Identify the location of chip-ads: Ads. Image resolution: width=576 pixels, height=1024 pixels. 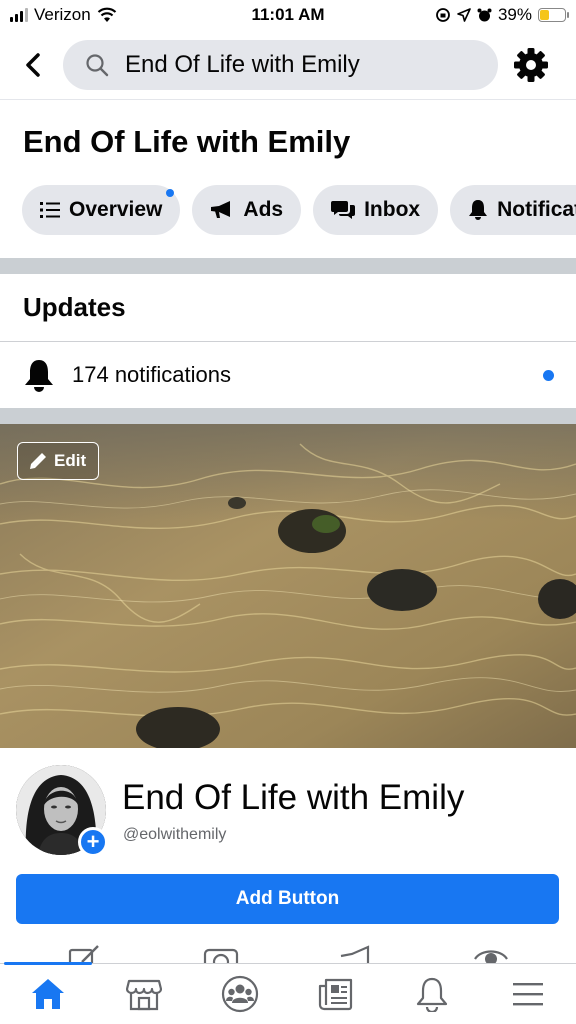
(247, 210).